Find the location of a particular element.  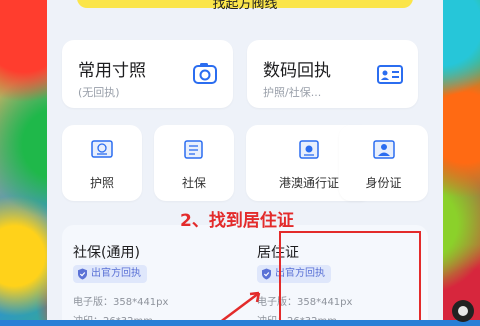

highlight-box is located at coordinates (350, 275).